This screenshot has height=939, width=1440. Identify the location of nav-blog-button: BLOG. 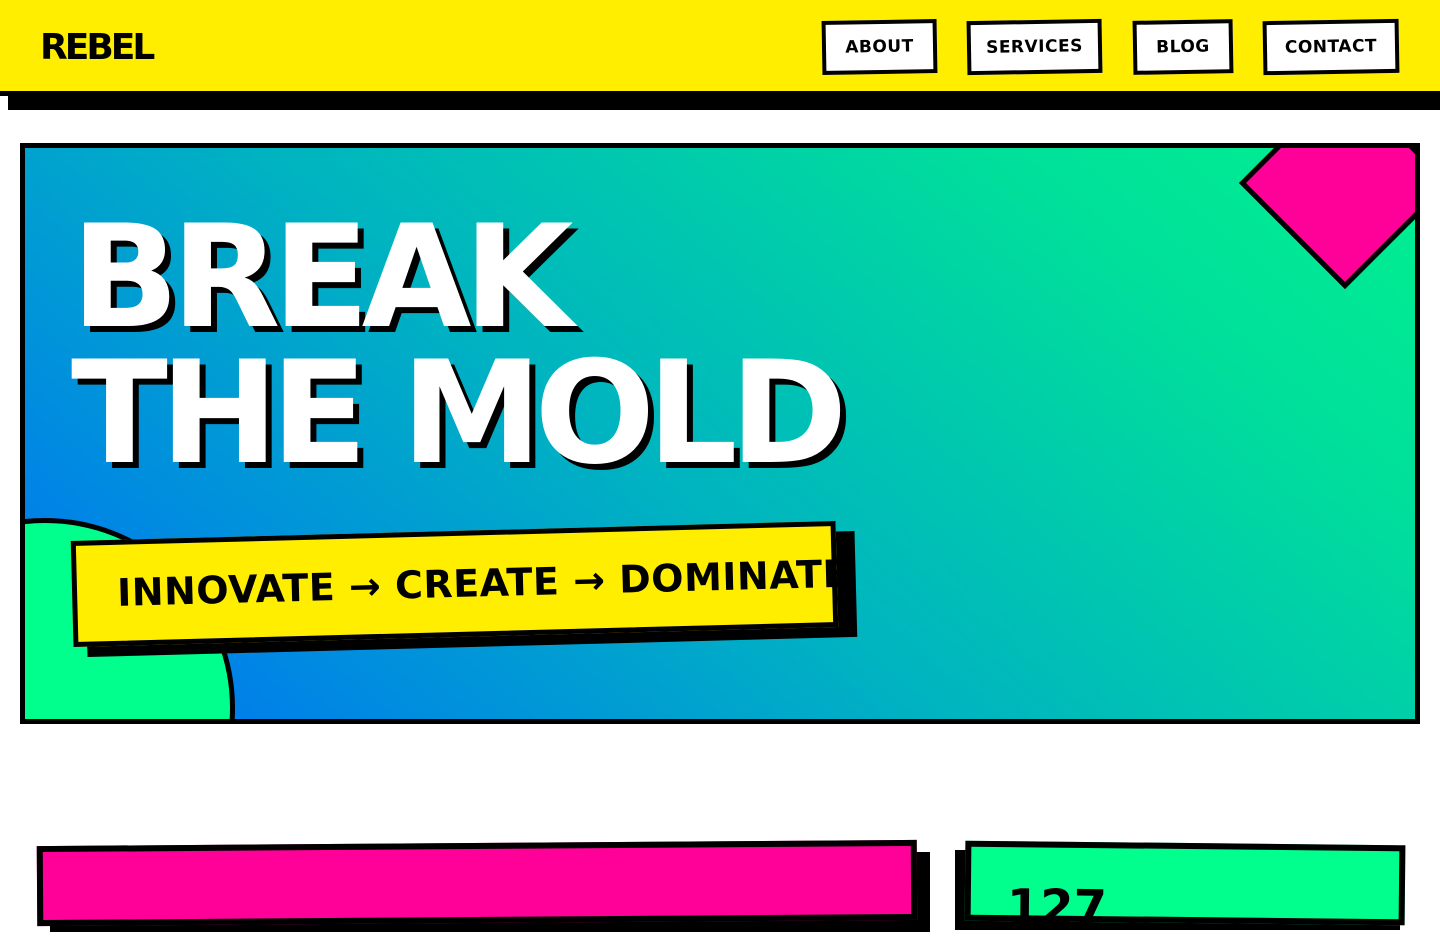
(1183, 47).